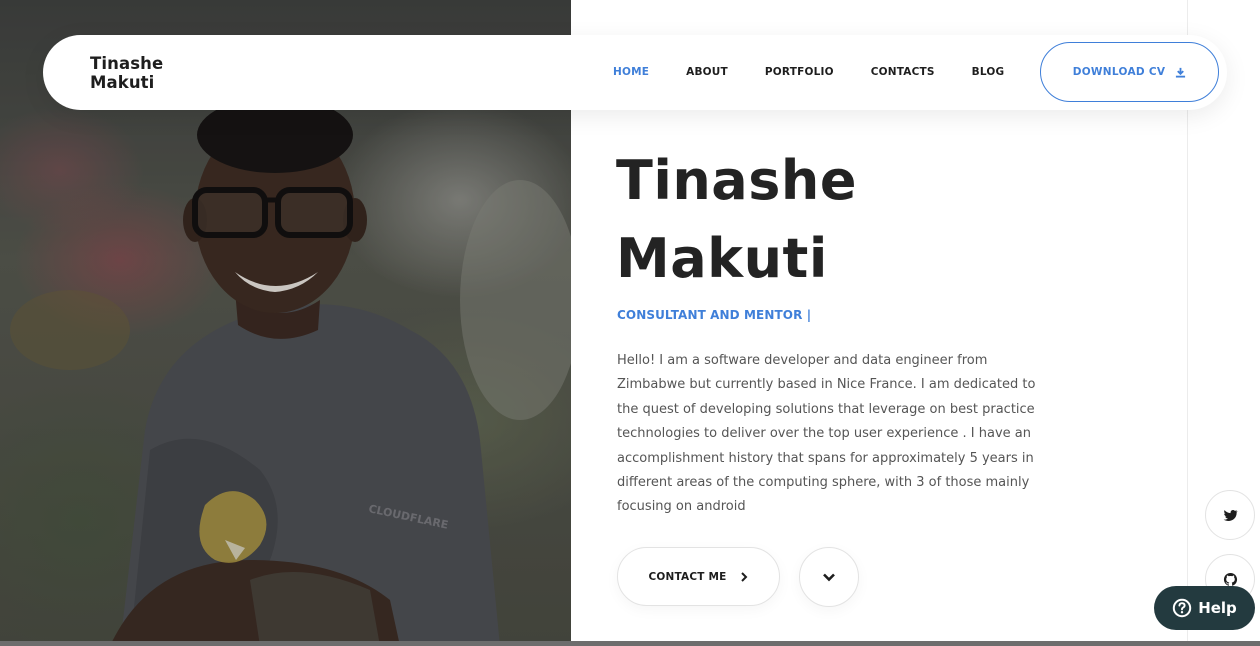  Describe the element at coordinates (1182, 608) in the screenshot. I see `help-circle-icon` at that location.